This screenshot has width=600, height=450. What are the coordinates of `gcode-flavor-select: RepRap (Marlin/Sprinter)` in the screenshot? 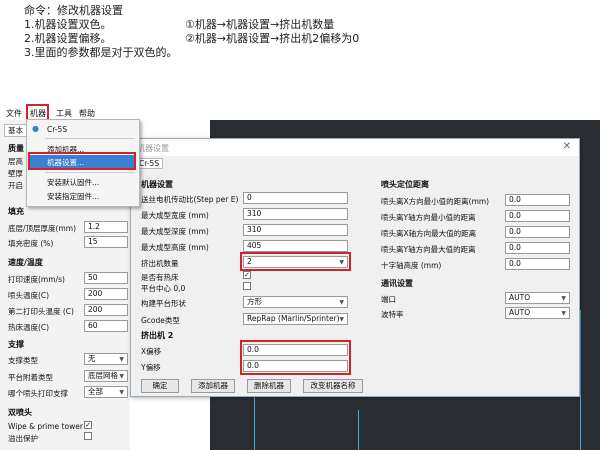 It's located at (295, 319).